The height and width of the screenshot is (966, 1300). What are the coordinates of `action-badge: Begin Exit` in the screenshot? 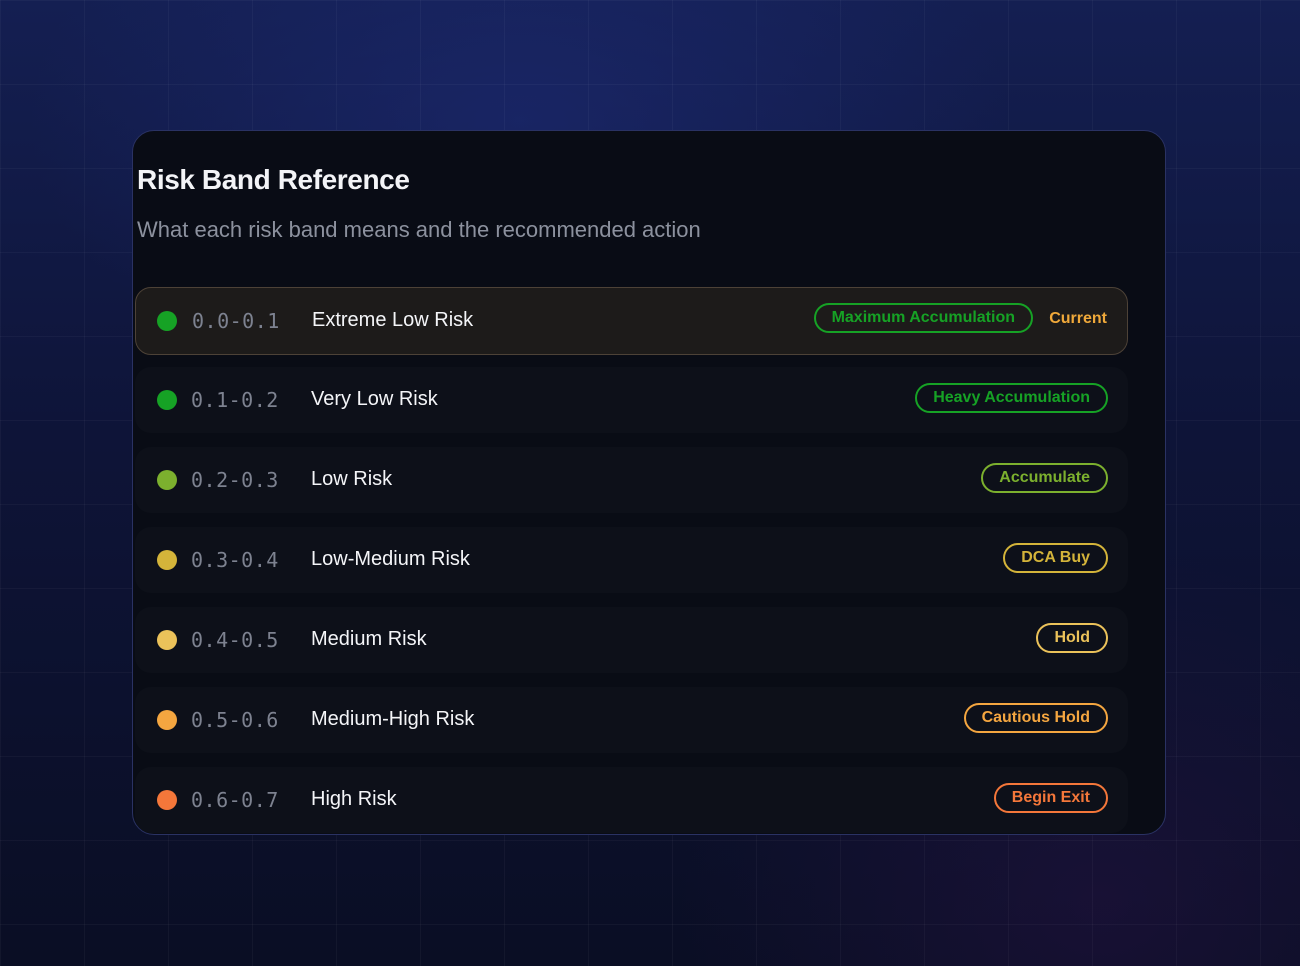 It's located at (1050, 798).